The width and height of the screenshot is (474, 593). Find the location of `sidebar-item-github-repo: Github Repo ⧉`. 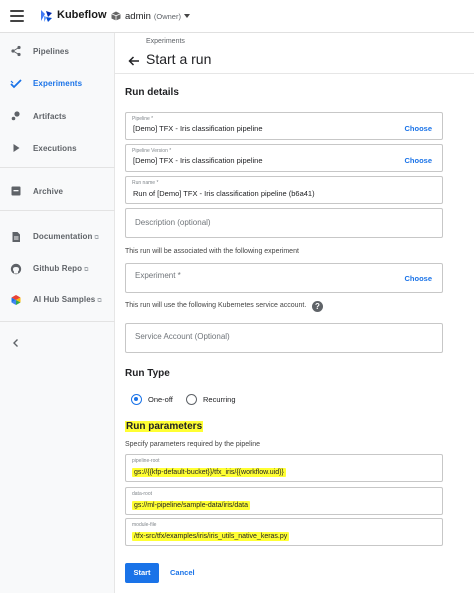

sidebar-item-github-repo: Github Repo ⧉ is located at coordinates (57, 269).